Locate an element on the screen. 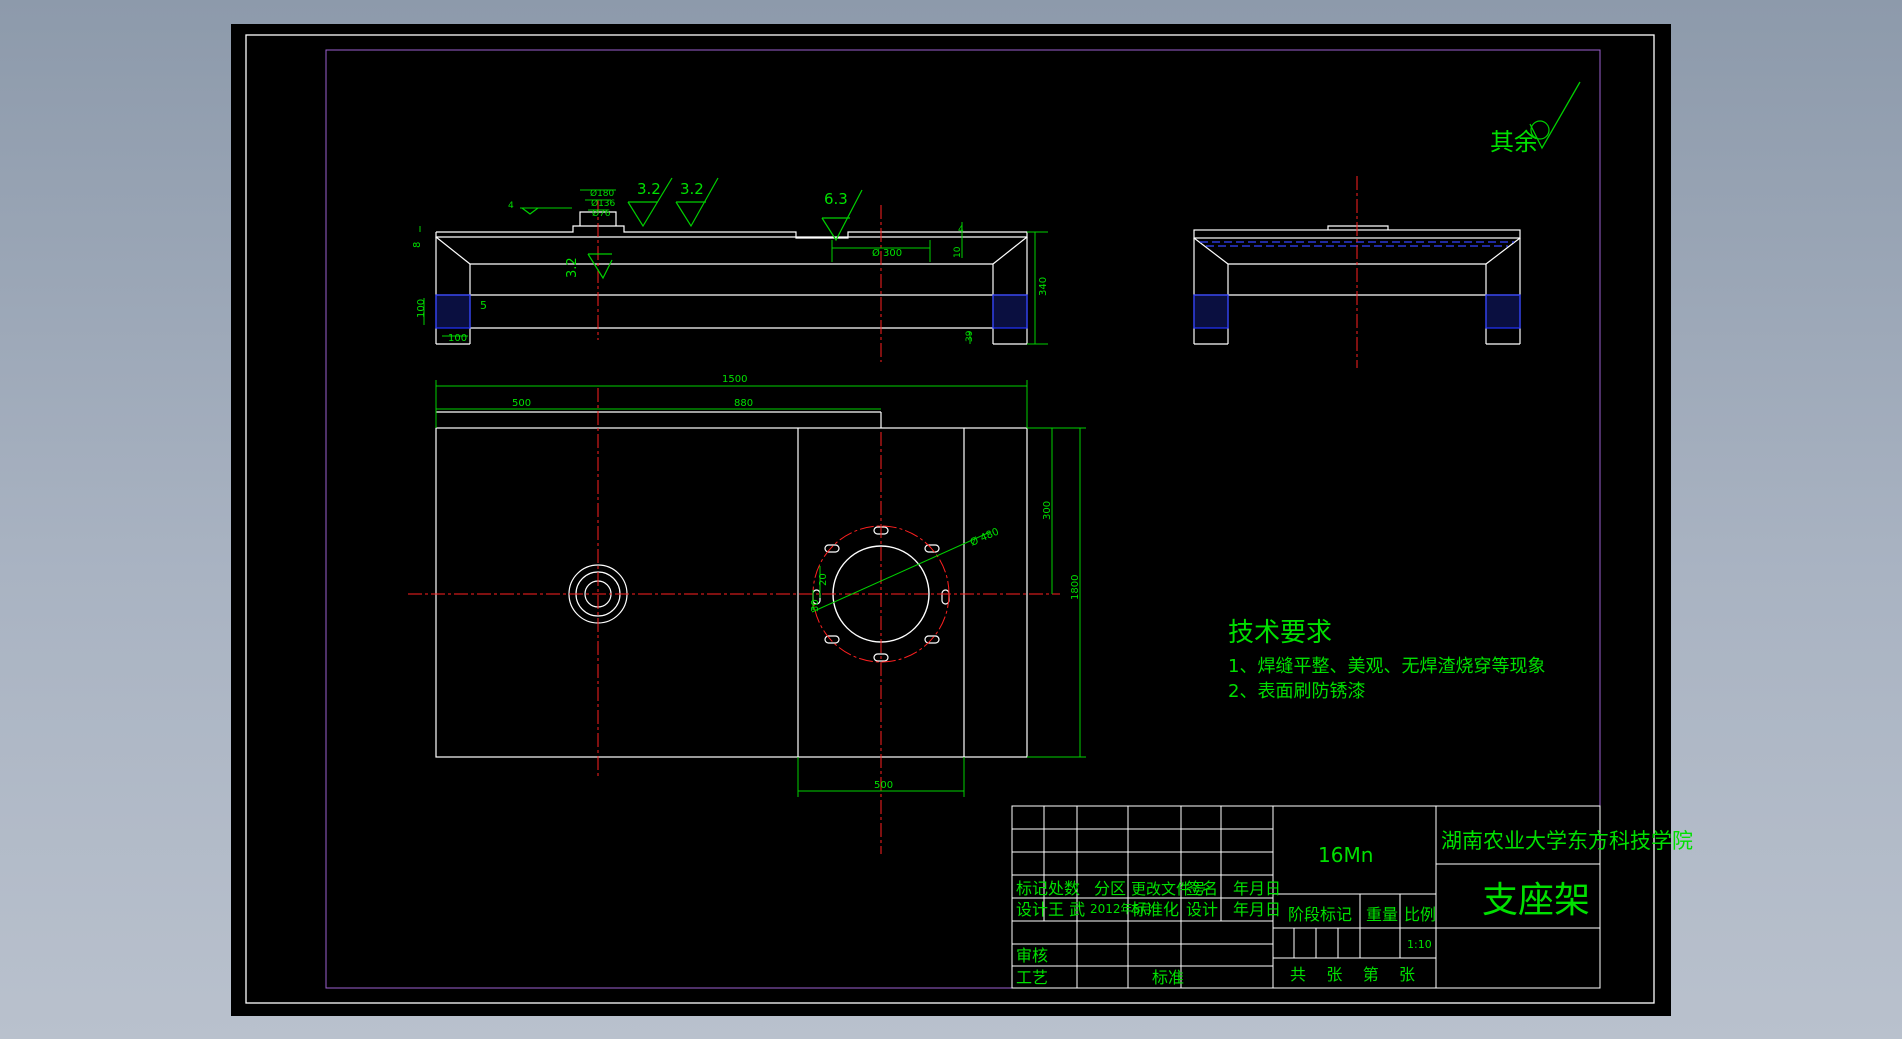  ra-value-1: 3.2 is located at coordinates (649, 189).